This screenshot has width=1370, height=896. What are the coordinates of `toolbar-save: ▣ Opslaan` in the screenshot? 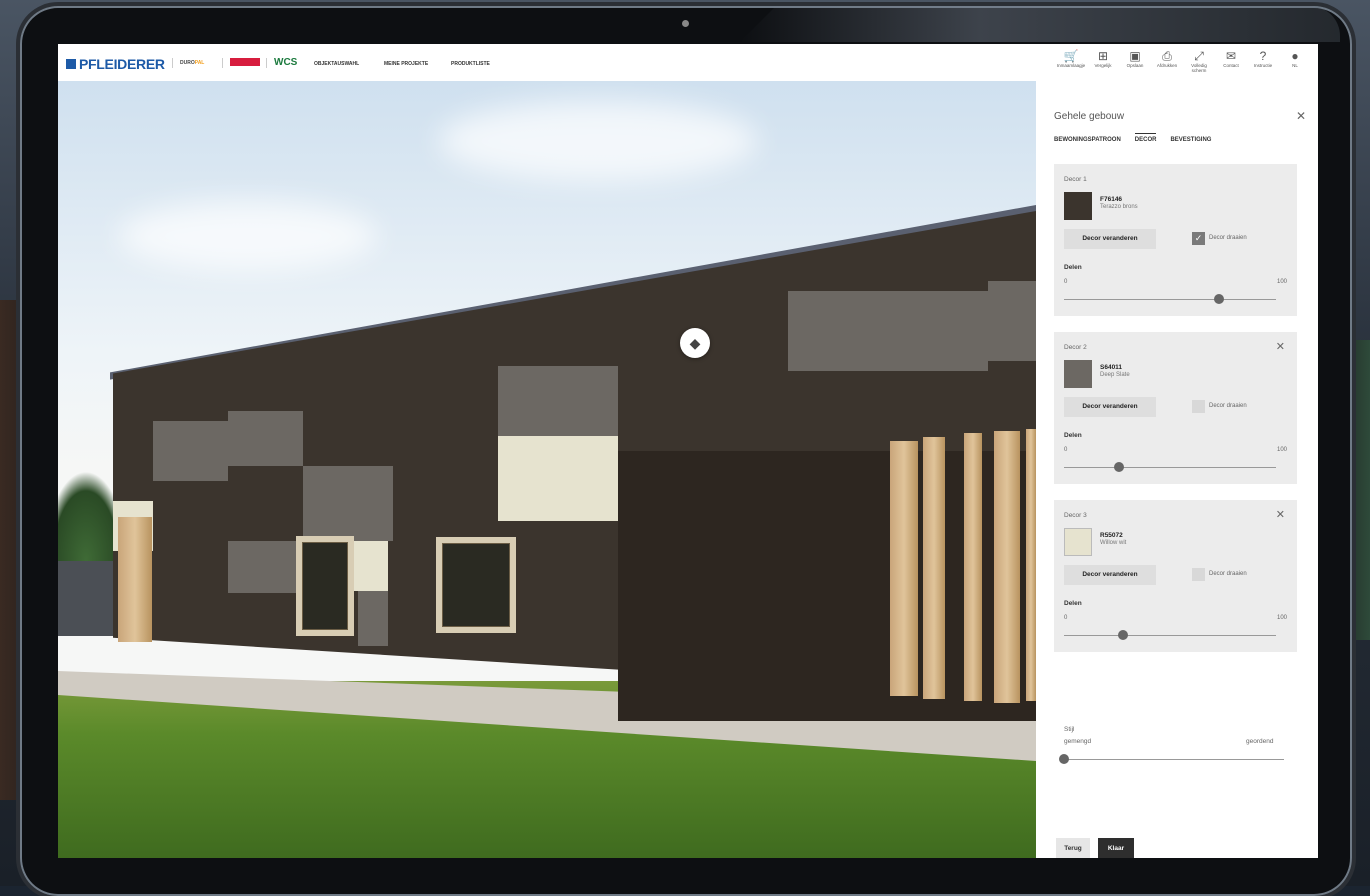 It's located at (1135, 61).